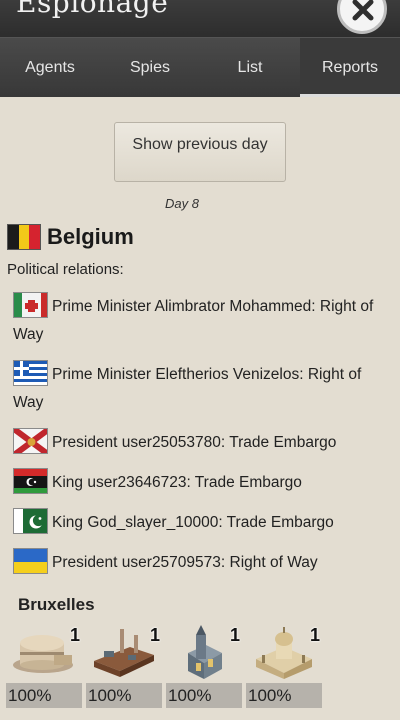  Describe the element at coordinates (30, 561) in the screenshot. I see `ukraine-flag-icon` at that location.